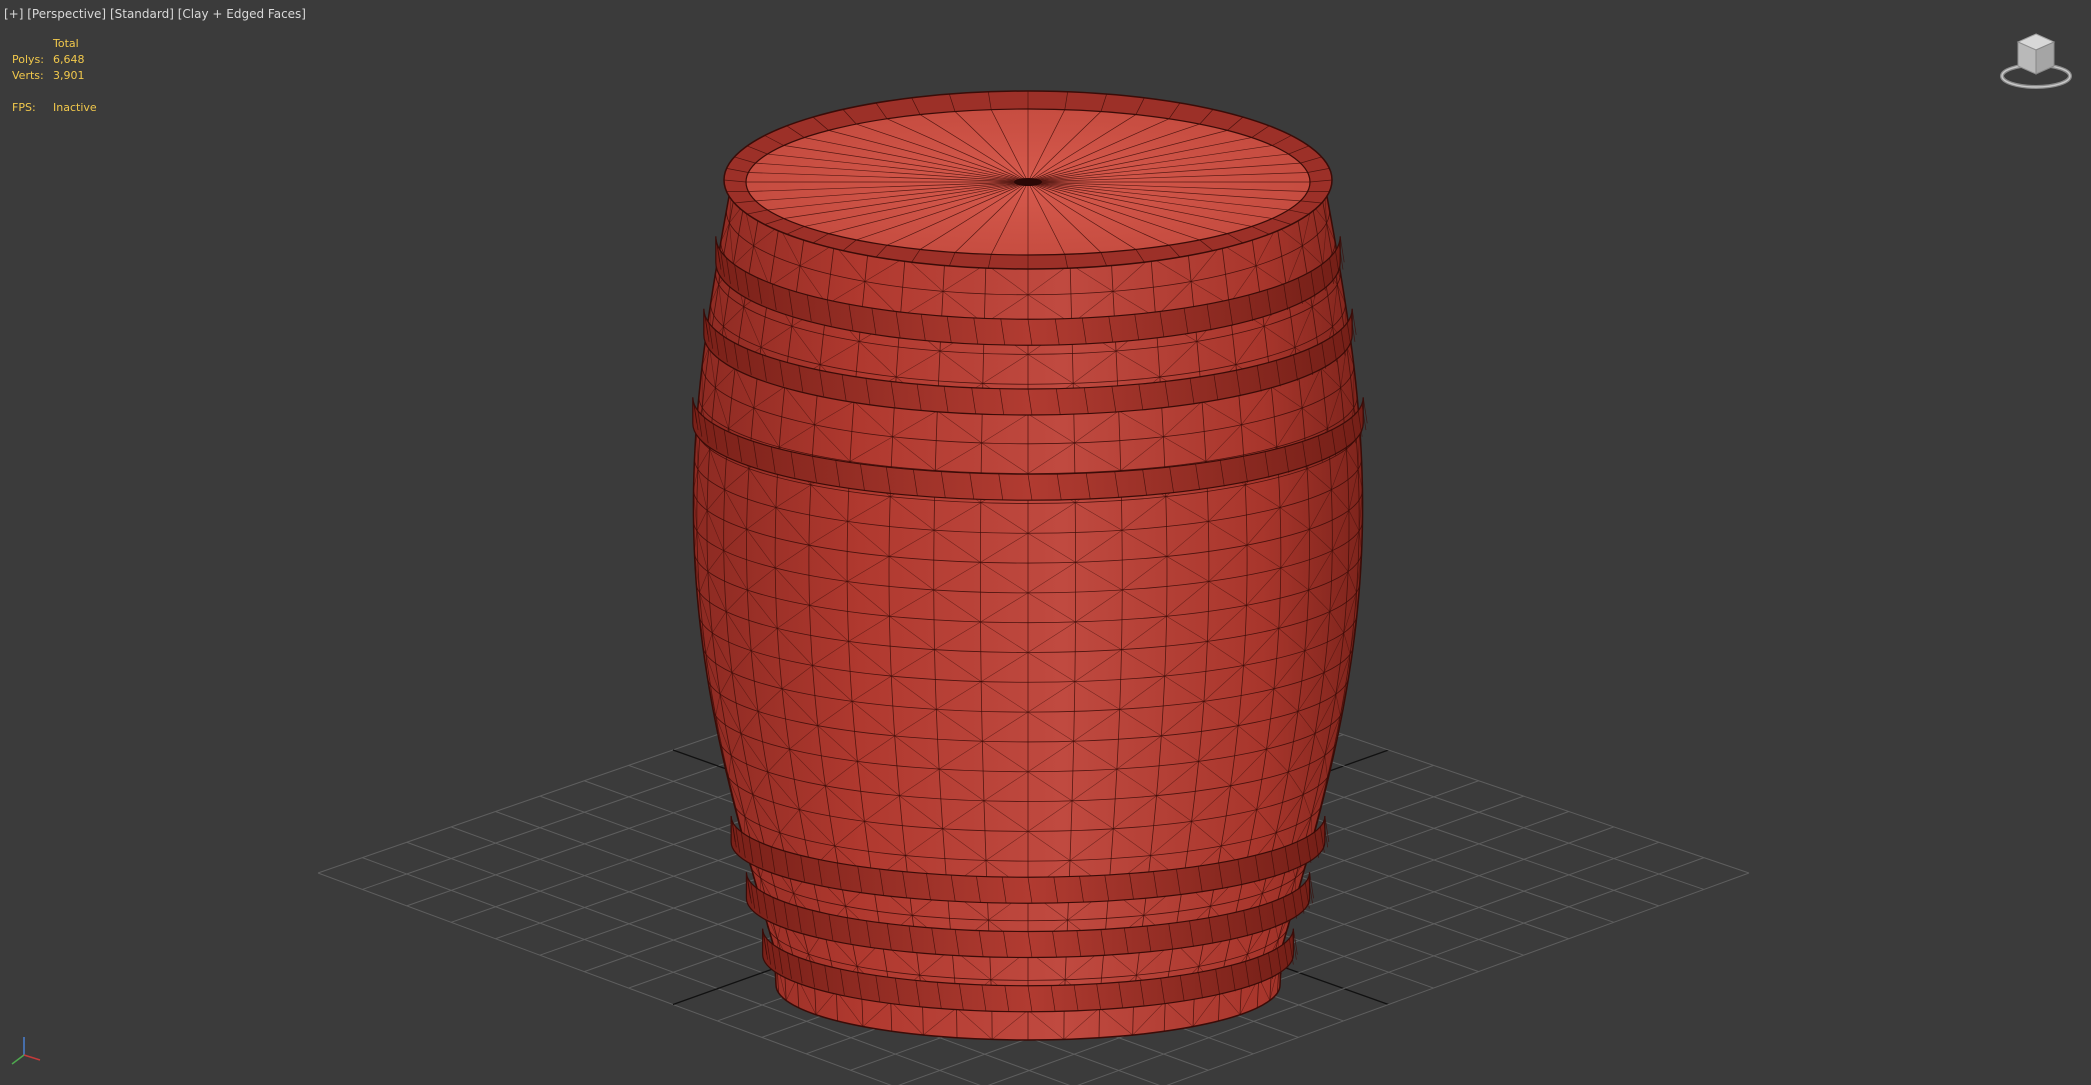  What do you see at coordinates (28, 75) in the screenshot?
I see `verts-label: Verts:` at bounding box center [28, 75].